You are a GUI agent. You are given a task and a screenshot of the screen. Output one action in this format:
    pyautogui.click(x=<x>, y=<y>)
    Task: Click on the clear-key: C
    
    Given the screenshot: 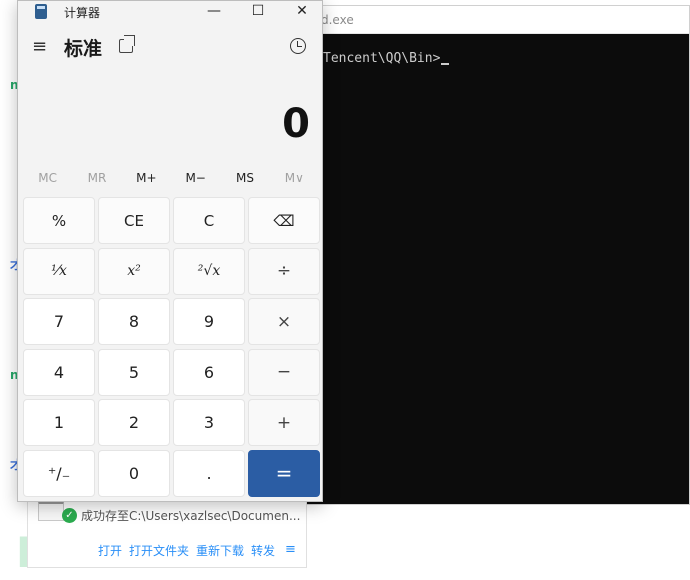 What is the action you would take?
    pyautogui.click(x=209, y=220)
    